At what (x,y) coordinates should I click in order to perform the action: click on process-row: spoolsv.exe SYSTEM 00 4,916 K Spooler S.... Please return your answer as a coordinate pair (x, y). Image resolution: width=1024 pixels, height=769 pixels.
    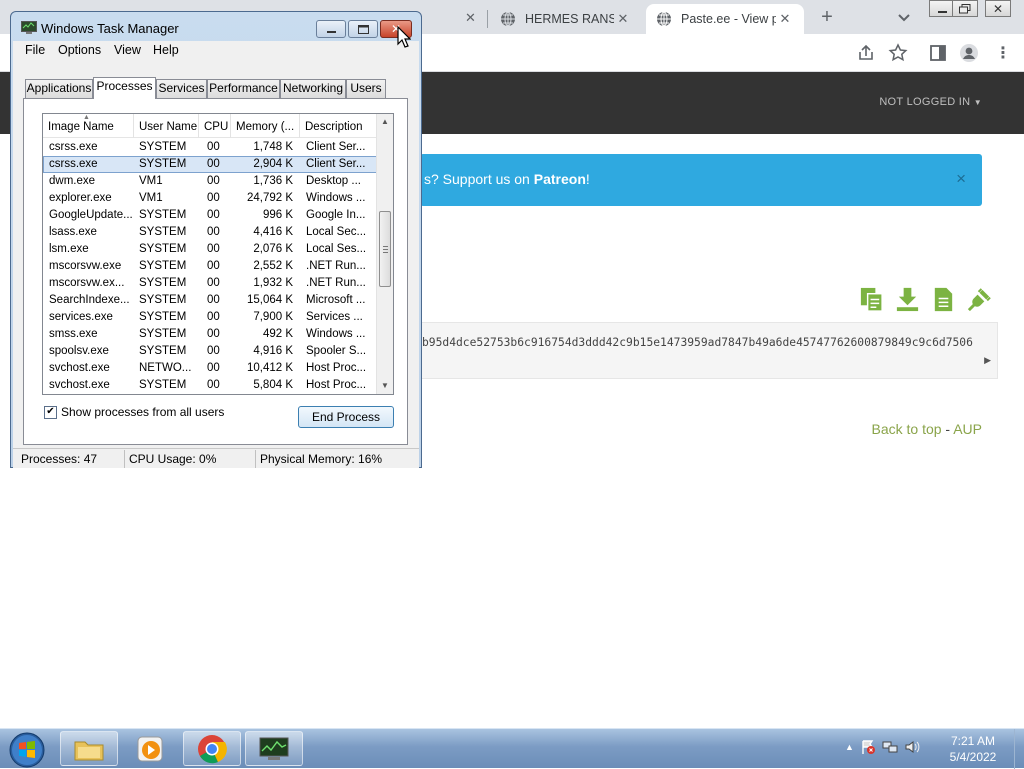
    Looking at the image, I should click on (210, 351).